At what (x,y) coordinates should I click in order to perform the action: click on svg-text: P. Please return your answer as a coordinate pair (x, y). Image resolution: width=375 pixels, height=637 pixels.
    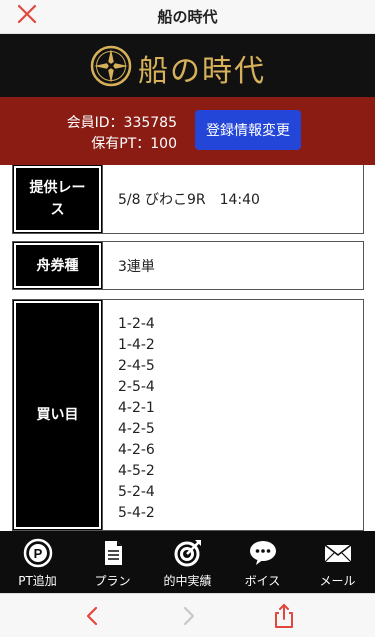
    Looking at the image, I should click on (37, 553).